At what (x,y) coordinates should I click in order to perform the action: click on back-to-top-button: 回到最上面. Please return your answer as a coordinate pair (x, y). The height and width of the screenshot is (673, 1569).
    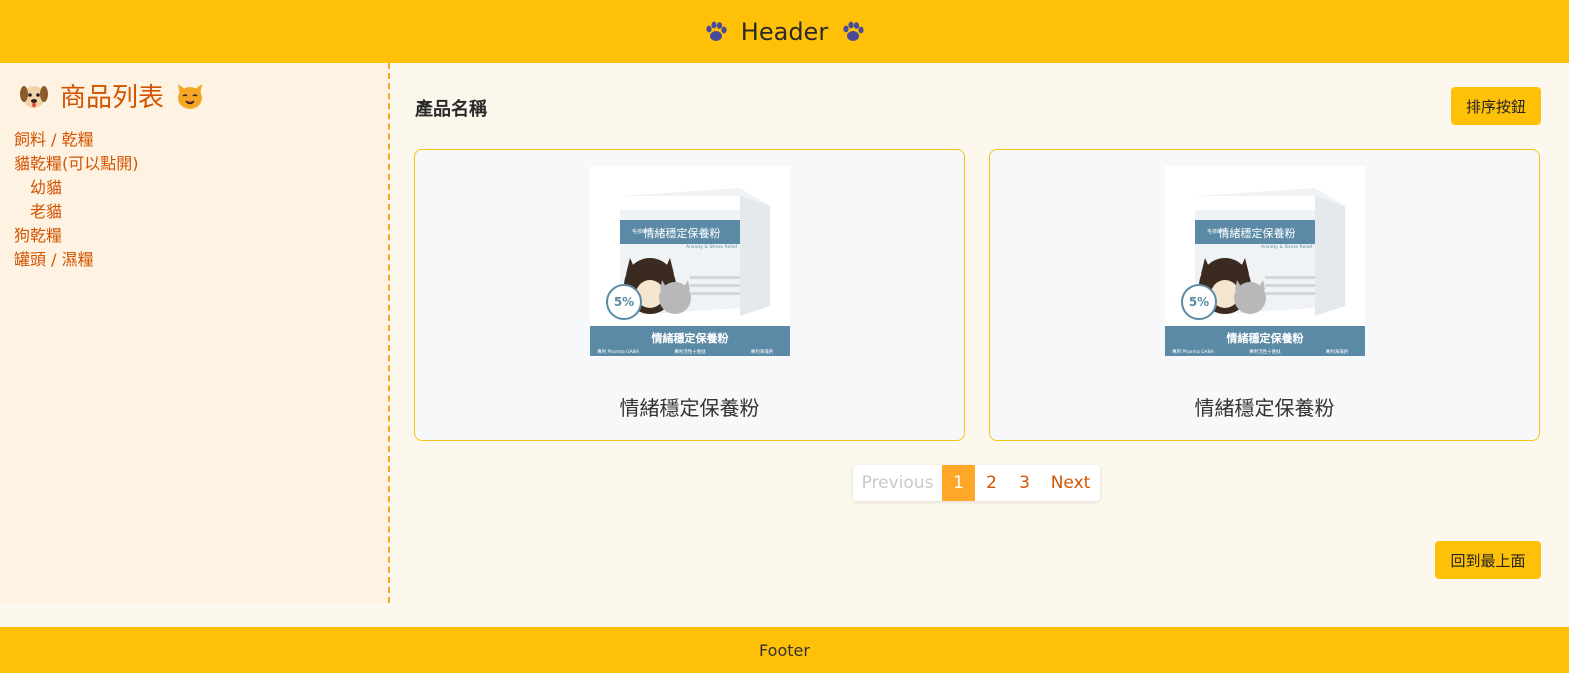
    Looking at the image, I should click on (1488, 560).